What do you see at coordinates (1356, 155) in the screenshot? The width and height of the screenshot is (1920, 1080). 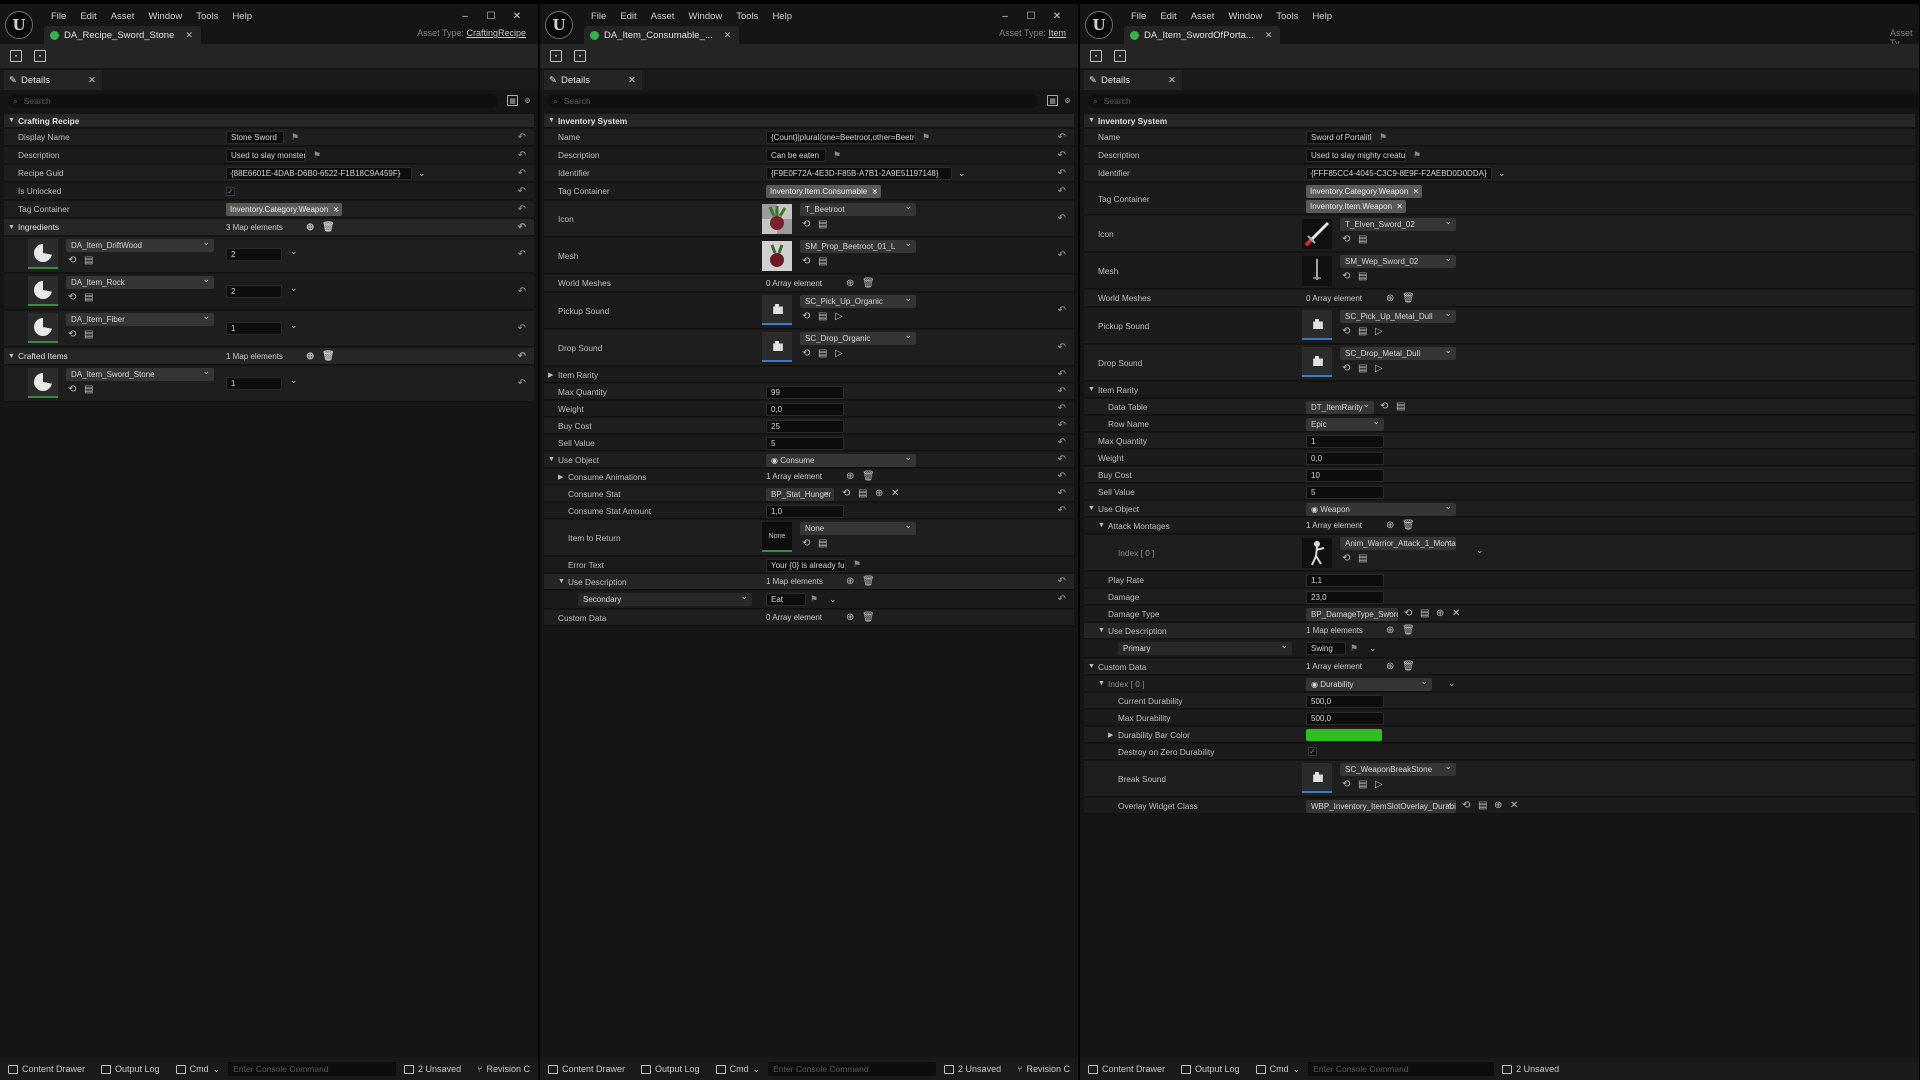 I see `description-input: Used to slay mighty creatures` at bounding box center [1356, 155].